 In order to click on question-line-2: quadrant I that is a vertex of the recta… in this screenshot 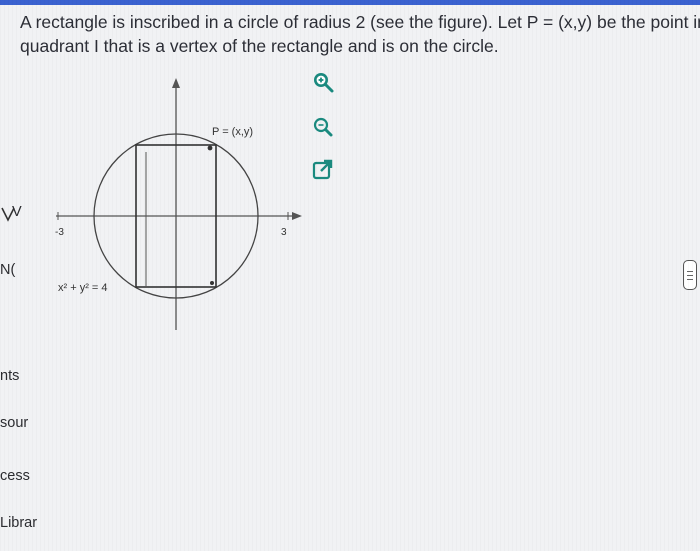, I will do `click(259, 46)`.